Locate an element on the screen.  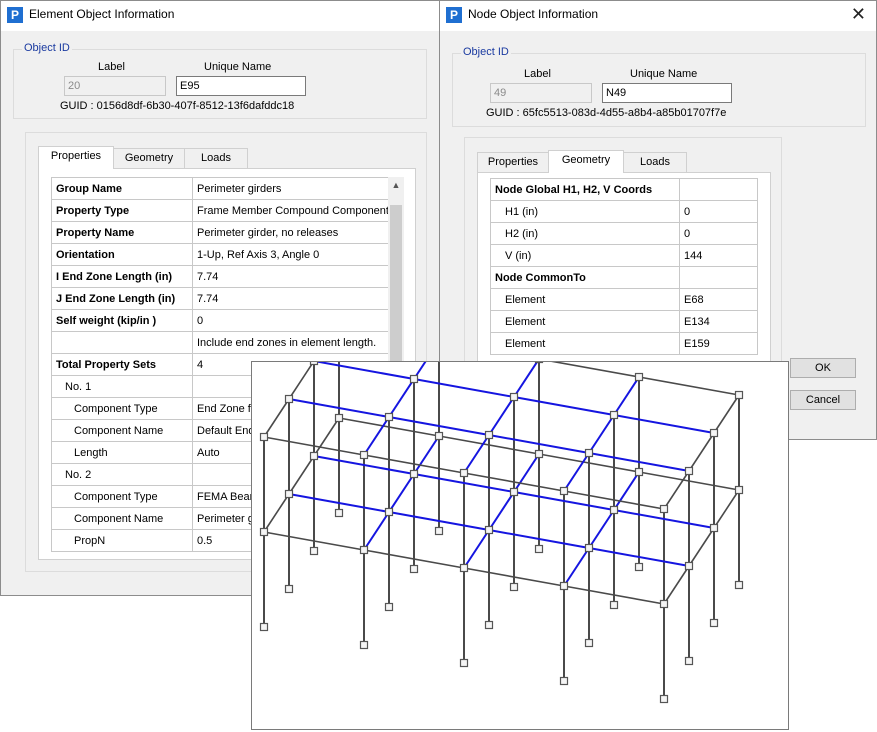
property-value-cell: Frame Member Compound Component is located at coordinates (290, 210).